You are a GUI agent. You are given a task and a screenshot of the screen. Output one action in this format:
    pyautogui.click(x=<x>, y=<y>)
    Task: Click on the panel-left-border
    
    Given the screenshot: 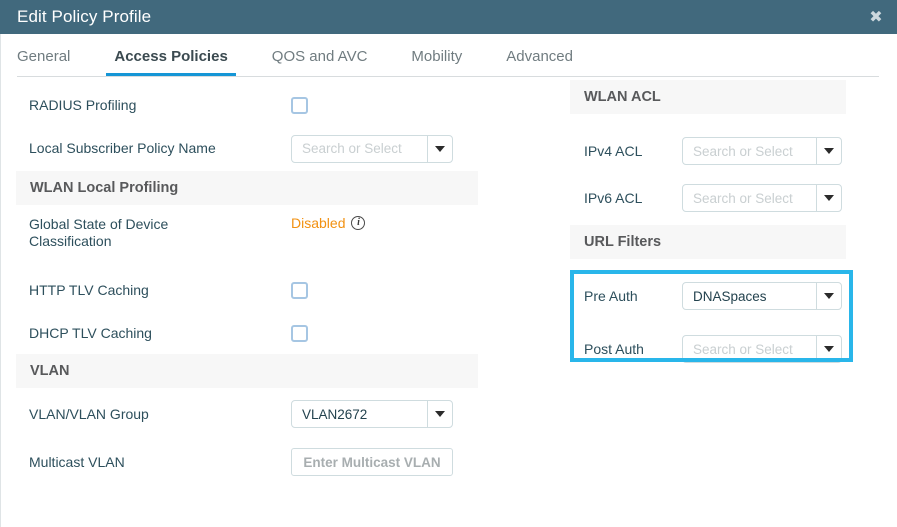 What is the action you would take?
    pyautogui.click(x=0, y=280)
    